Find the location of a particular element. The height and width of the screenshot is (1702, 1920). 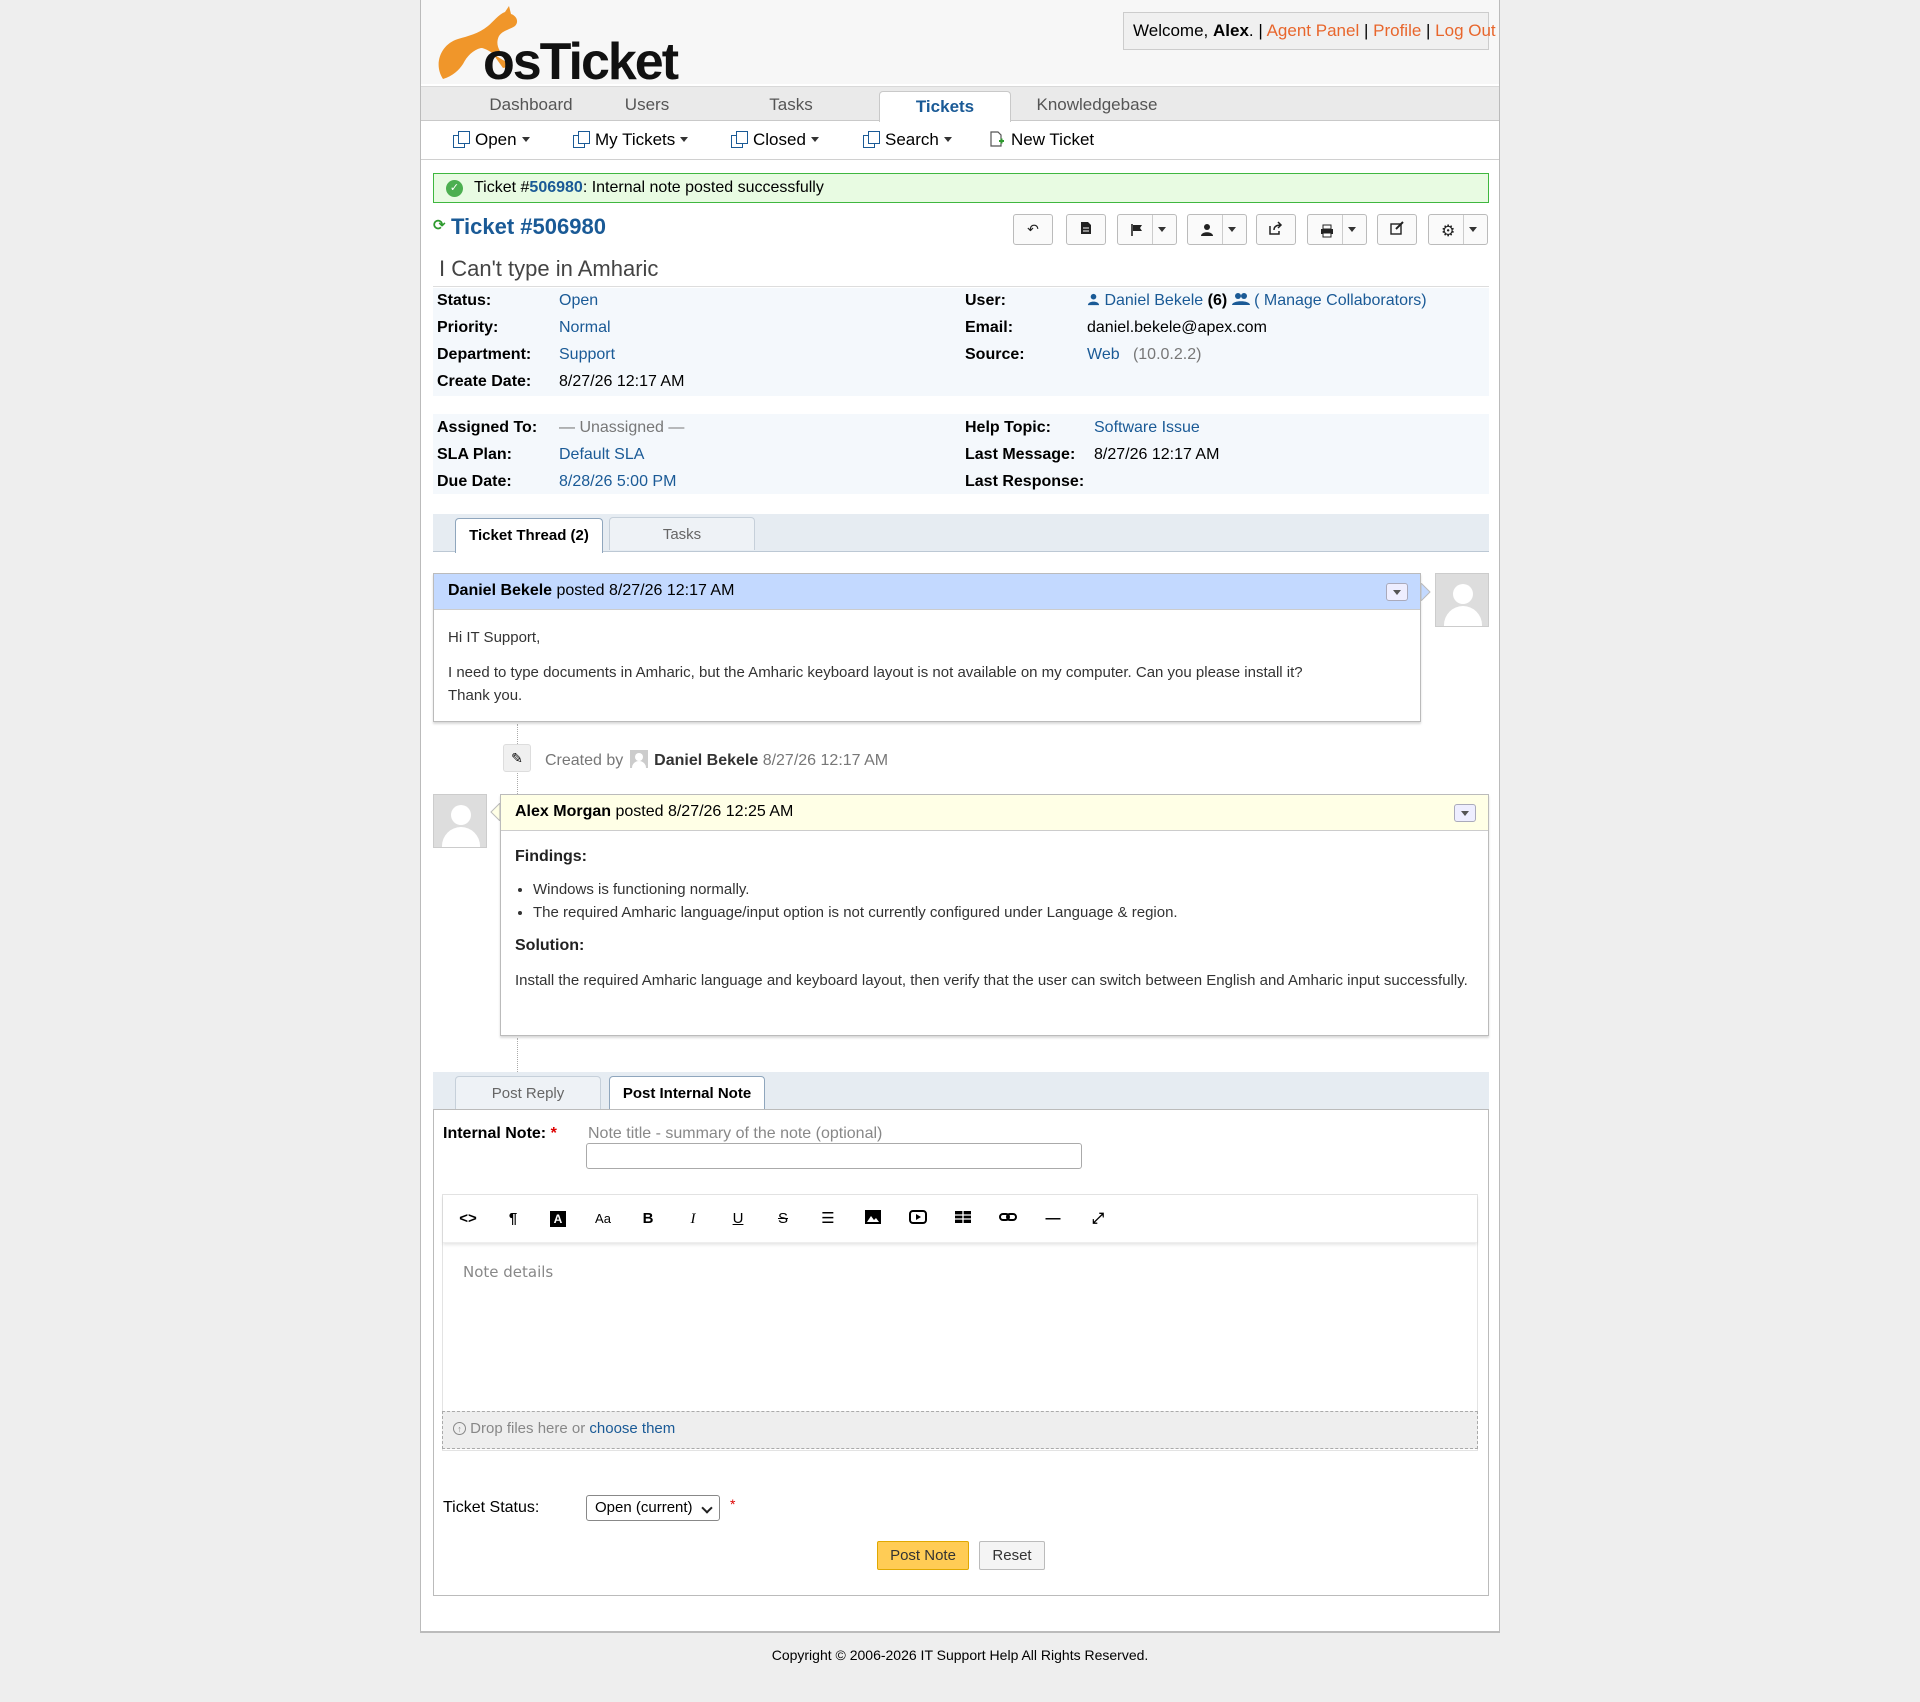

strikethrough-icon: S is located at coordinates (783, 1219).